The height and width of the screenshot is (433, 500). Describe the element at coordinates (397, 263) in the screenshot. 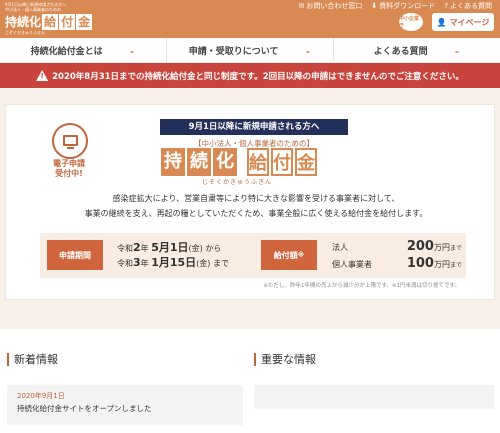

I see `indiv-amount-row: 個人事業者 100万円まで` at that location.